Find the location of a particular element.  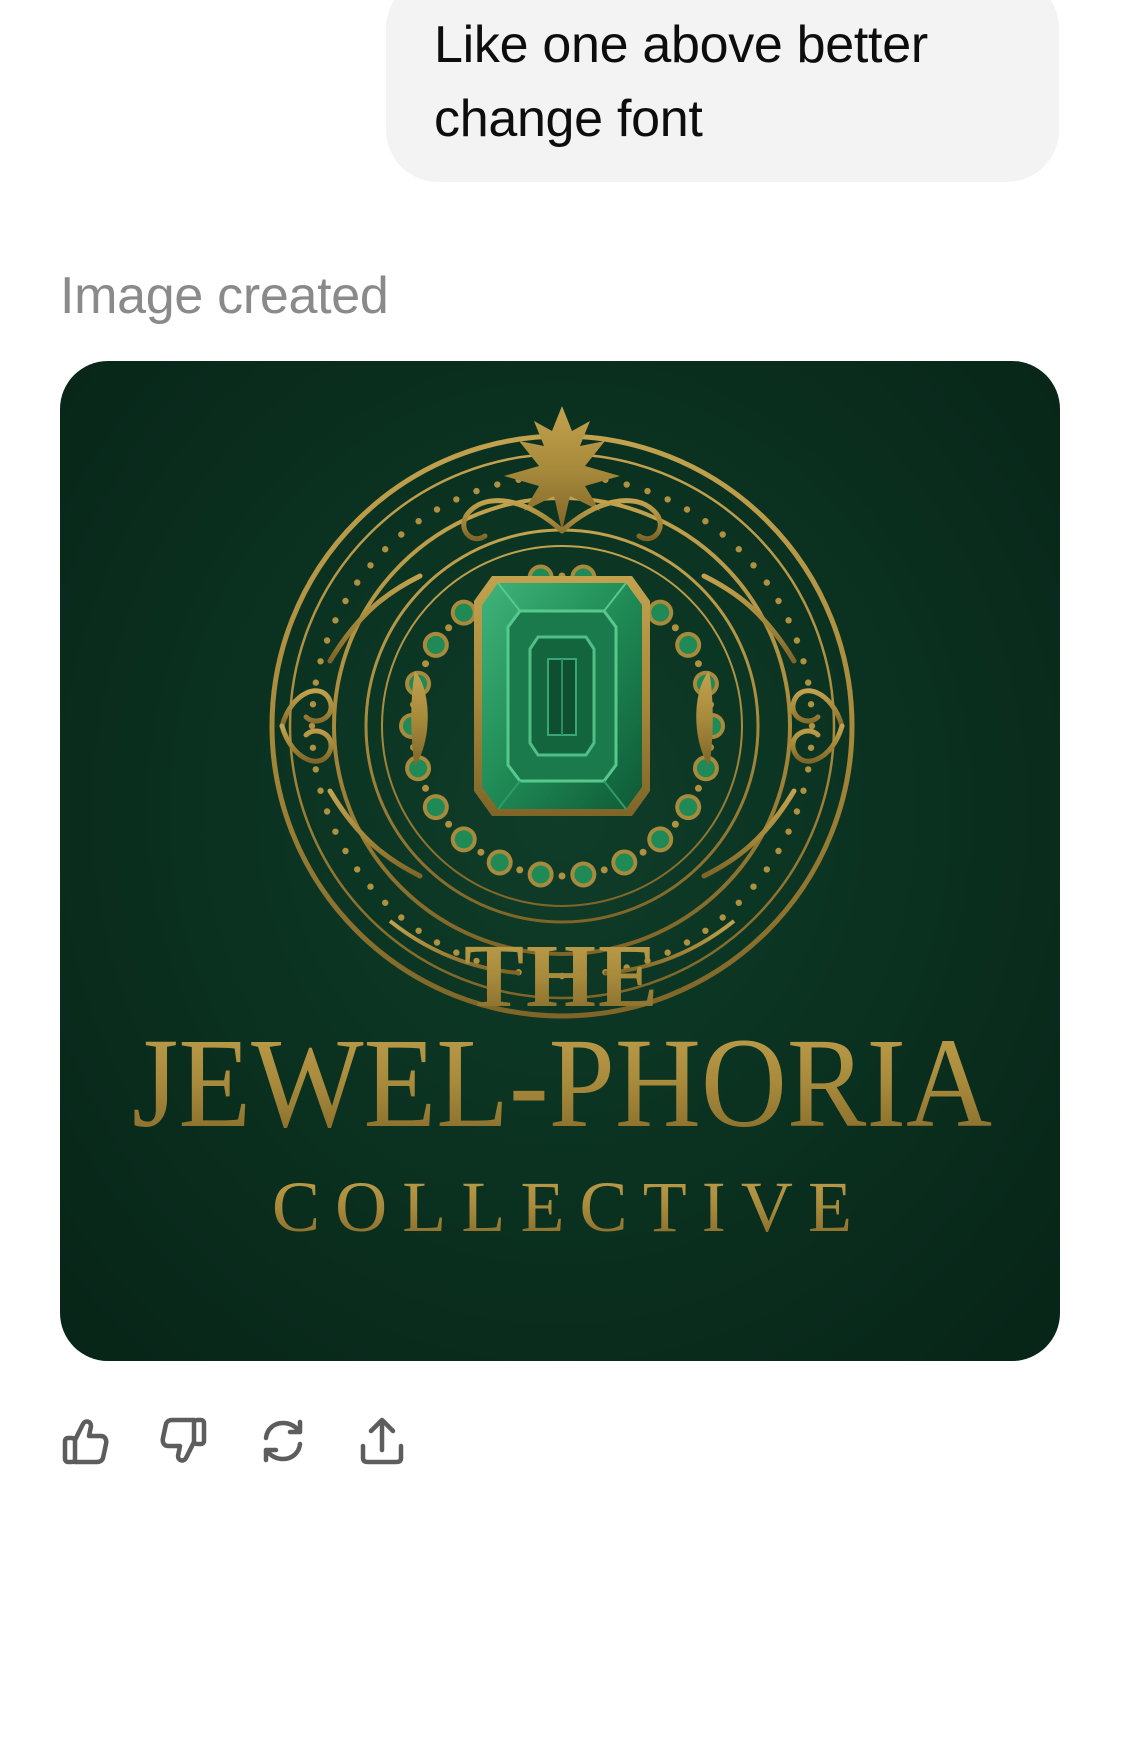

emerald-gem is located at coordinates (562, 696).